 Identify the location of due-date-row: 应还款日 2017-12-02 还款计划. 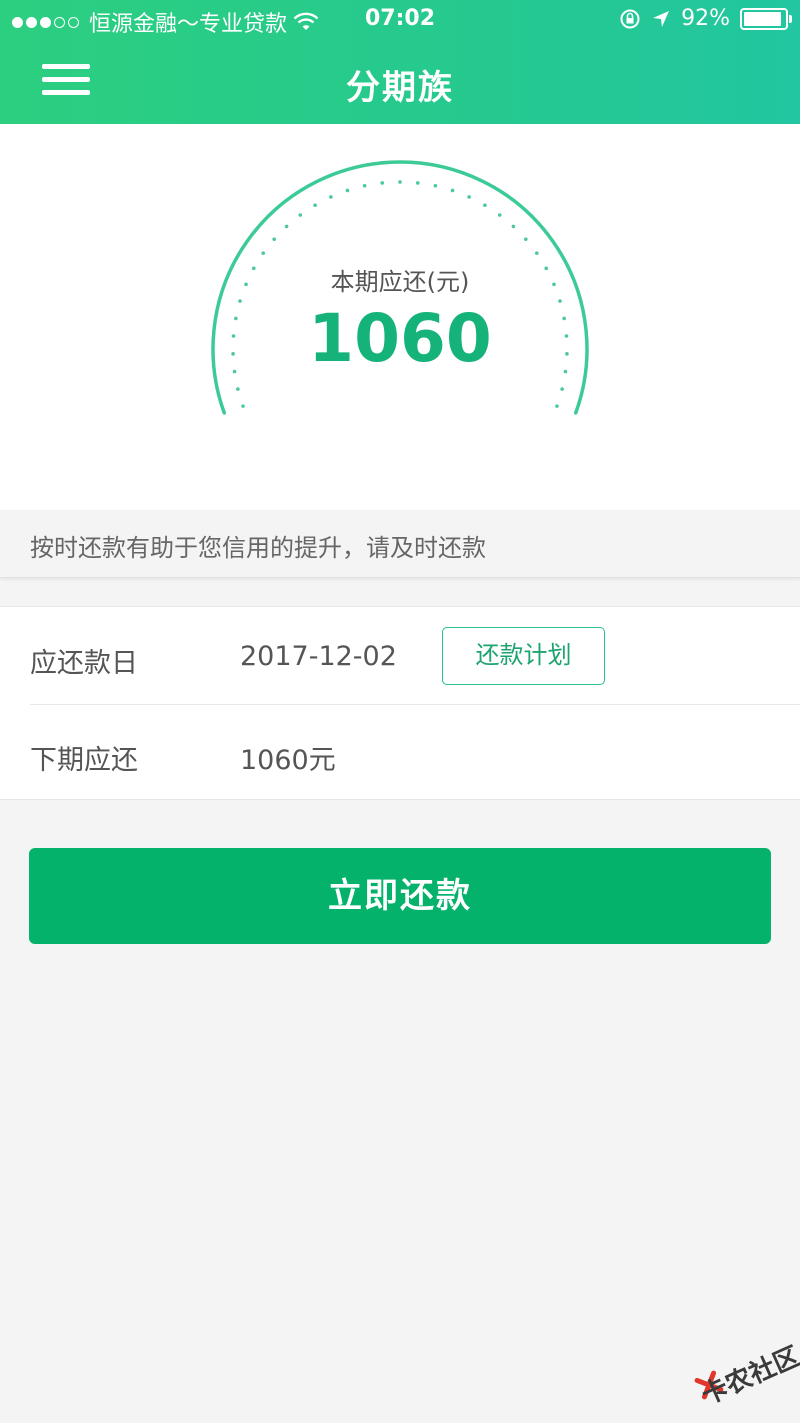
(400, 655).